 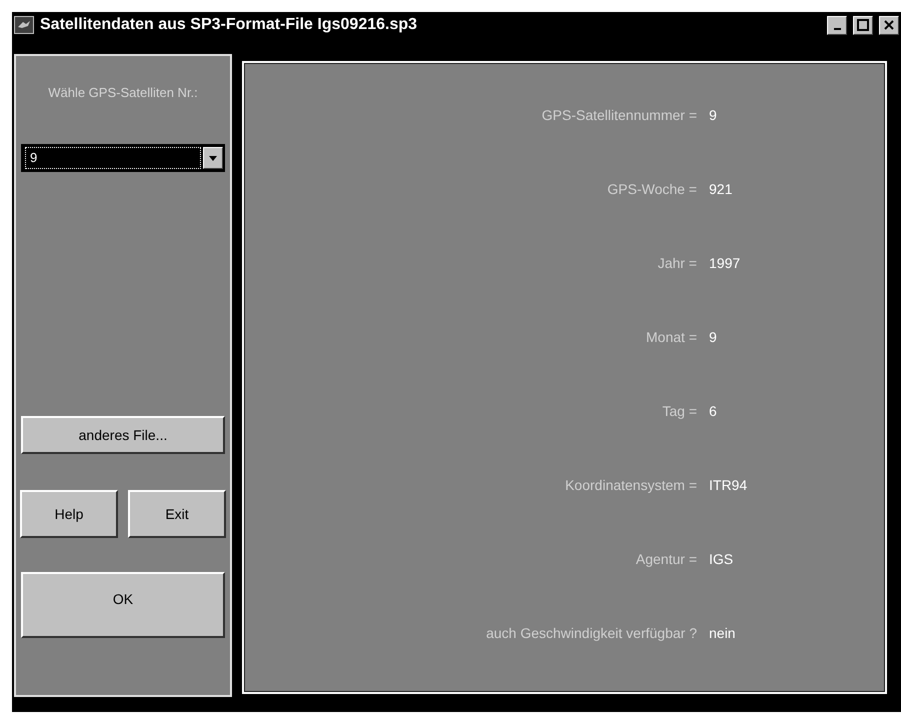 What do you see at coordinates (123, 605) in the screenshot?
I see `ok-button: OK` at bounding box center [123, 605].